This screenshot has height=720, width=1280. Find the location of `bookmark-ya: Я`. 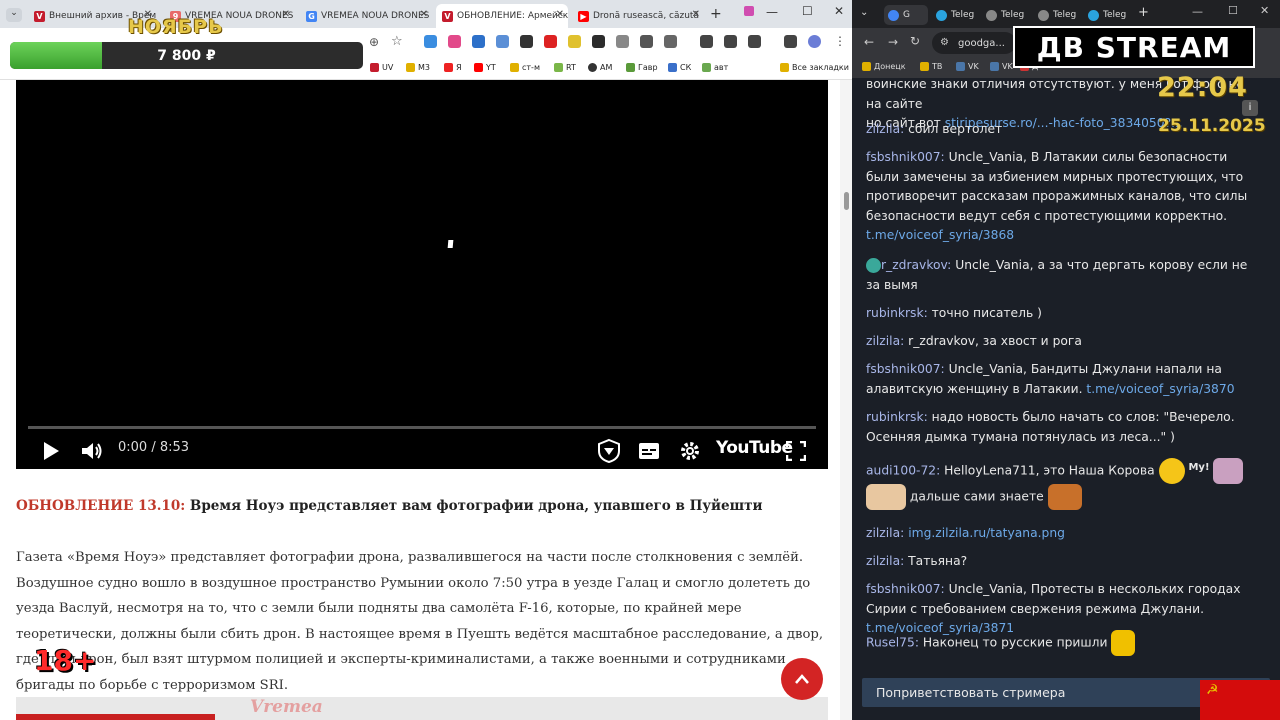

bookmark-ya: Я is located at coordinates (453, 67).